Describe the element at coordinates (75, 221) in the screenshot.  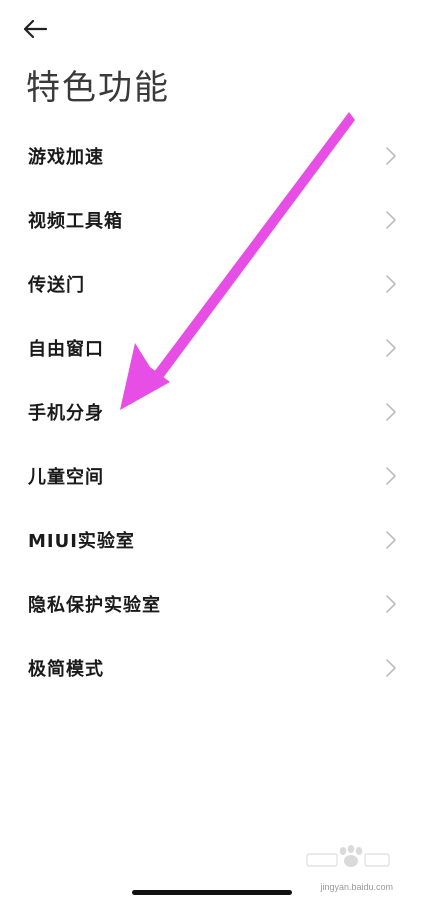
I see `menu-item-label: 视频工具箱` at that location.